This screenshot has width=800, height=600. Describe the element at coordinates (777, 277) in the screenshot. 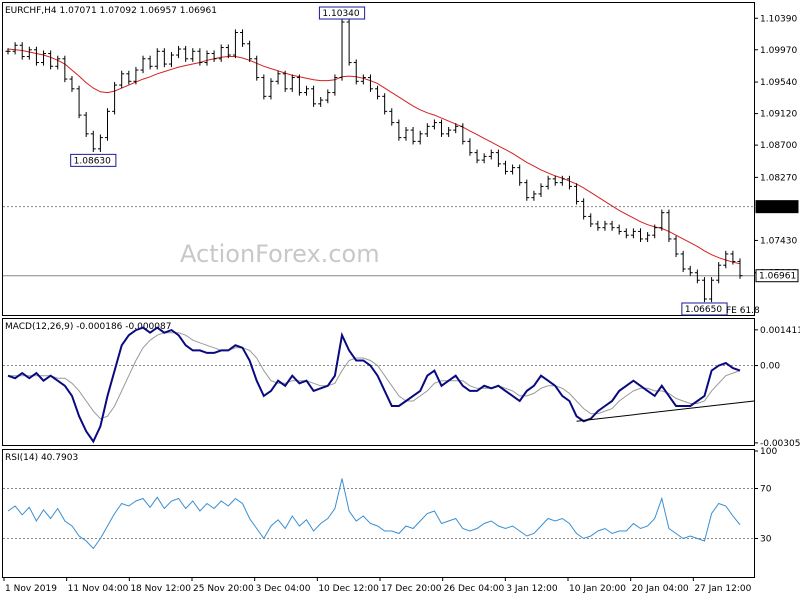

I see `level-label-1: 1.06961` at that location.